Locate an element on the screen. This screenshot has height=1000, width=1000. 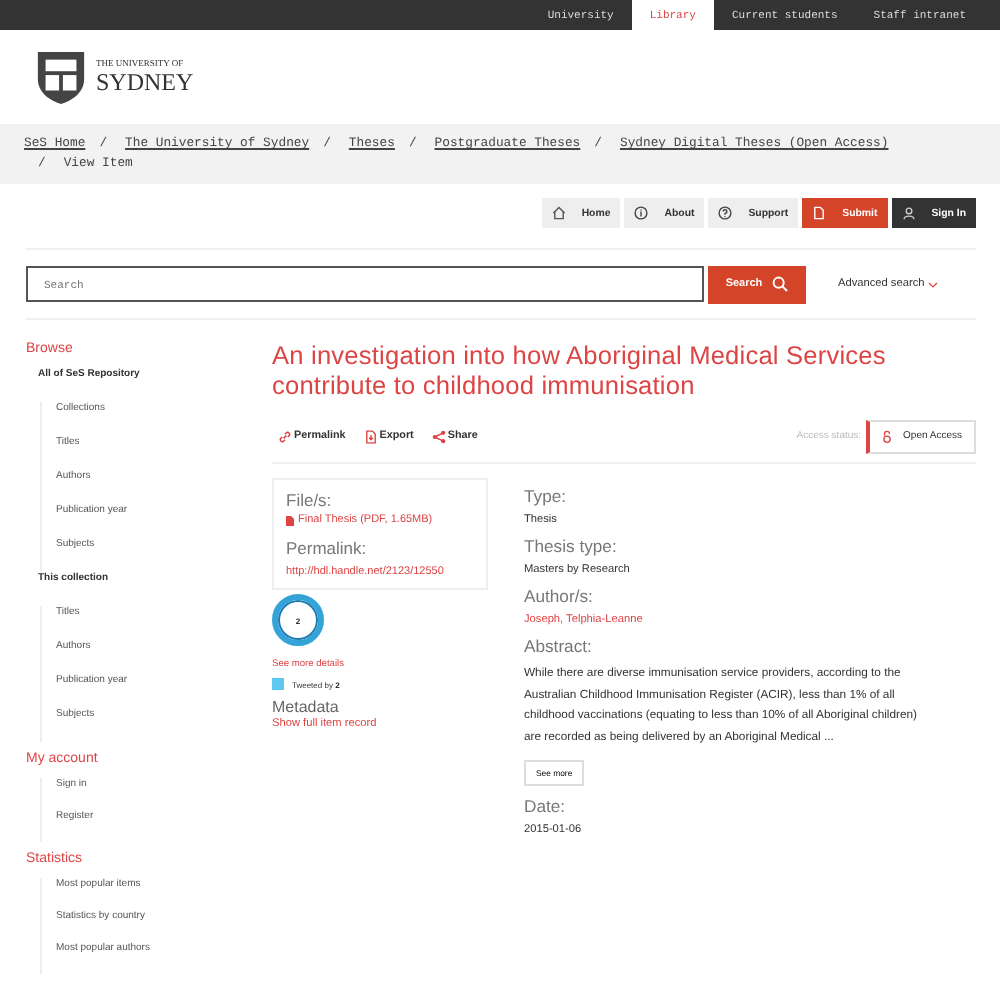
download-file-icon is located at coordinates (370, 436).